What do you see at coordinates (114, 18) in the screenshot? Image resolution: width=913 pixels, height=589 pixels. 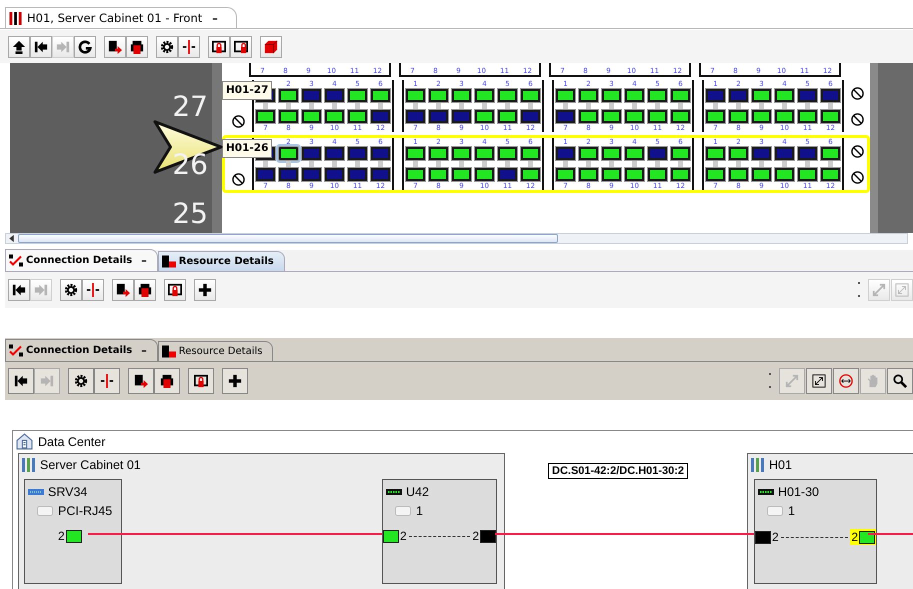 I see `window-title: H01, Server Cabinet 01 - Front` at bounding box center [114, 18].